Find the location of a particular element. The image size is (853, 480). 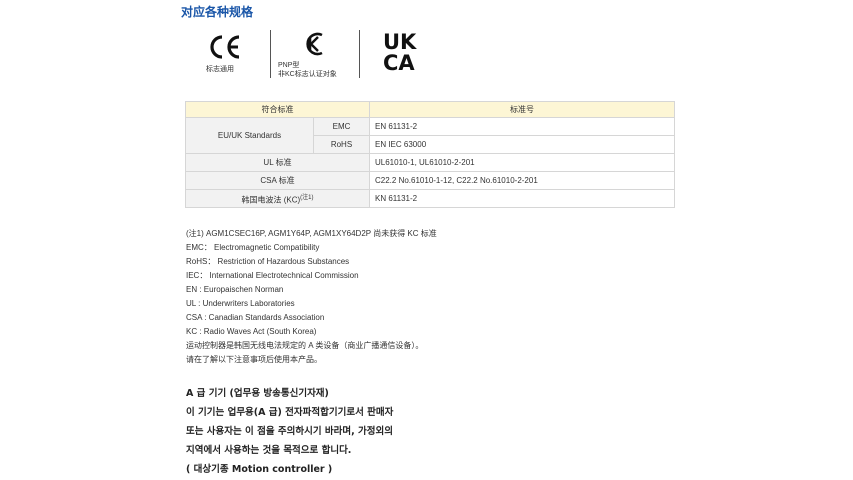

section-heading: 对应各种规格 is located at coordinates (217, 12).